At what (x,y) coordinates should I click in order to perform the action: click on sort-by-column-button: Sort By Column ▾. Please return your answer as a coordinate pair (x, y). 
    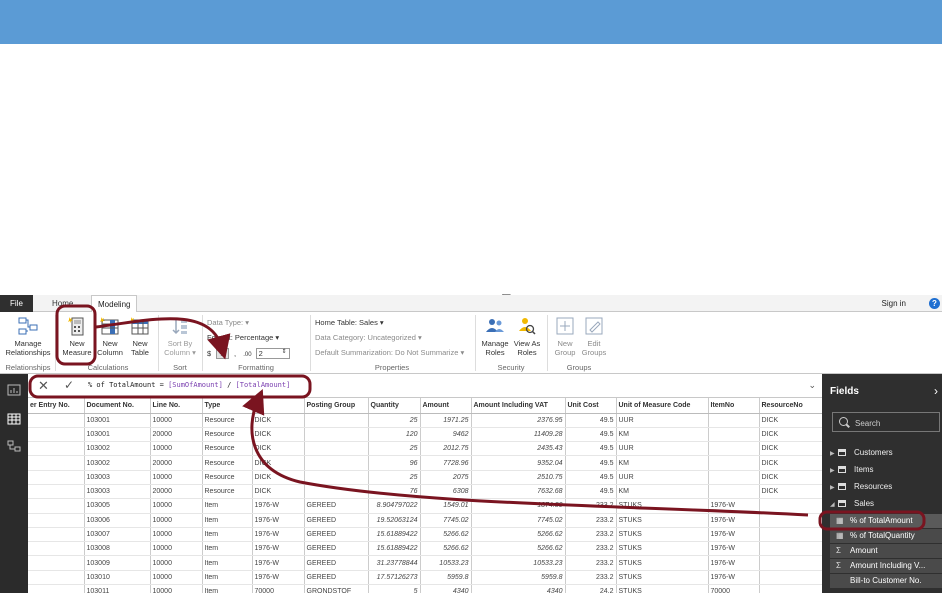
    Looking at the image, I should click on (180, 336).